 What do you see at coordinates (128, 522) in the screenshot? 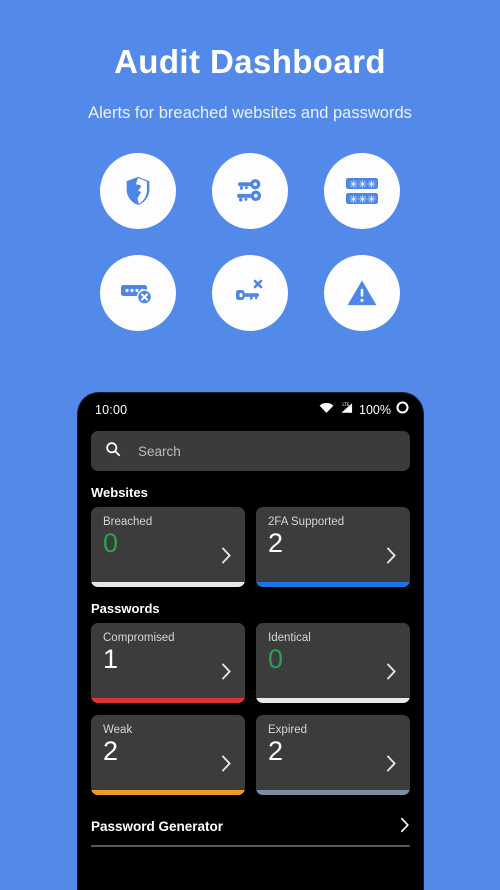
I see `stat-label: Breached` at bounding box center [128, 522].